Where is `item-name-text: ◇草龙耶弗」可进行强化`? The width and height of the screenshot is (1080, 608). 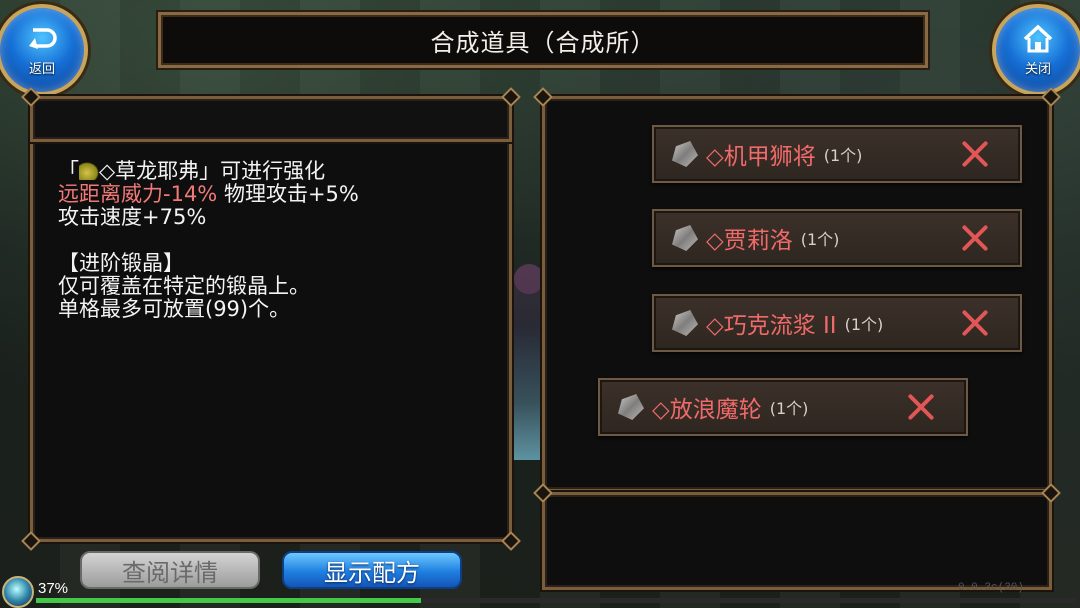 item-name-text: ◇草龙耶弗」可进行强化 is located at coordinates (212, 171).